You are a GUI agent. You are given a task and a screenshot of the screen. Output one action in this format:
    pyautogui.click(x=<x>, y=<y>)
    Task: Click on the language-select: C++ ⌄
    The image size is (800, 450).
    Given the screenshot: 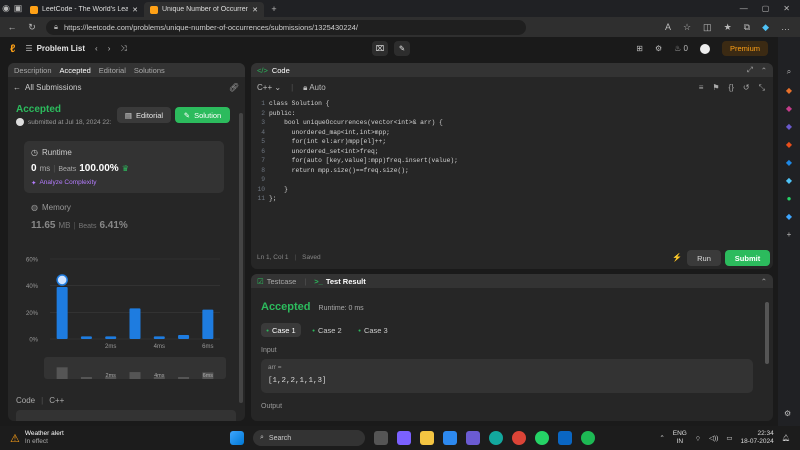 What is the action you would take?
    pyautogui.click(x=269, y=88)
    